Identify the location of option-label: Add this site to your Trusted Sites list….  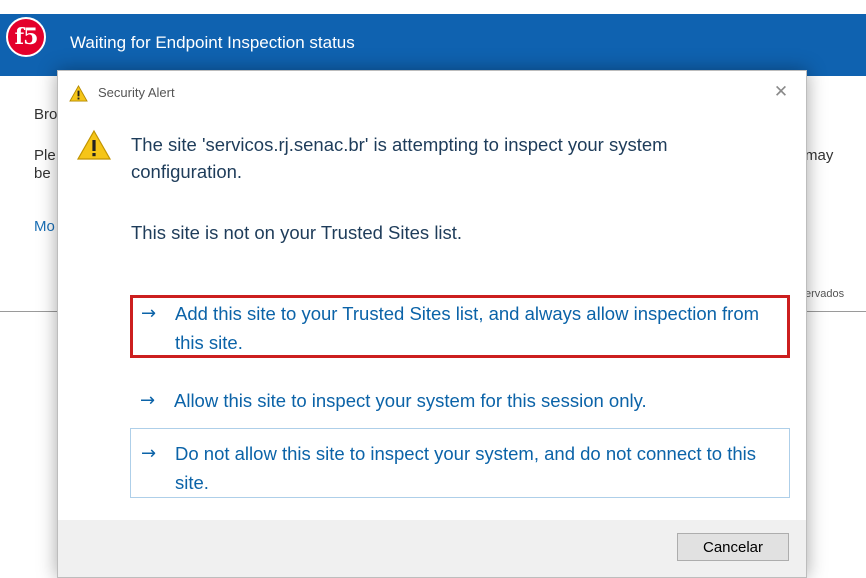
(467, 328).